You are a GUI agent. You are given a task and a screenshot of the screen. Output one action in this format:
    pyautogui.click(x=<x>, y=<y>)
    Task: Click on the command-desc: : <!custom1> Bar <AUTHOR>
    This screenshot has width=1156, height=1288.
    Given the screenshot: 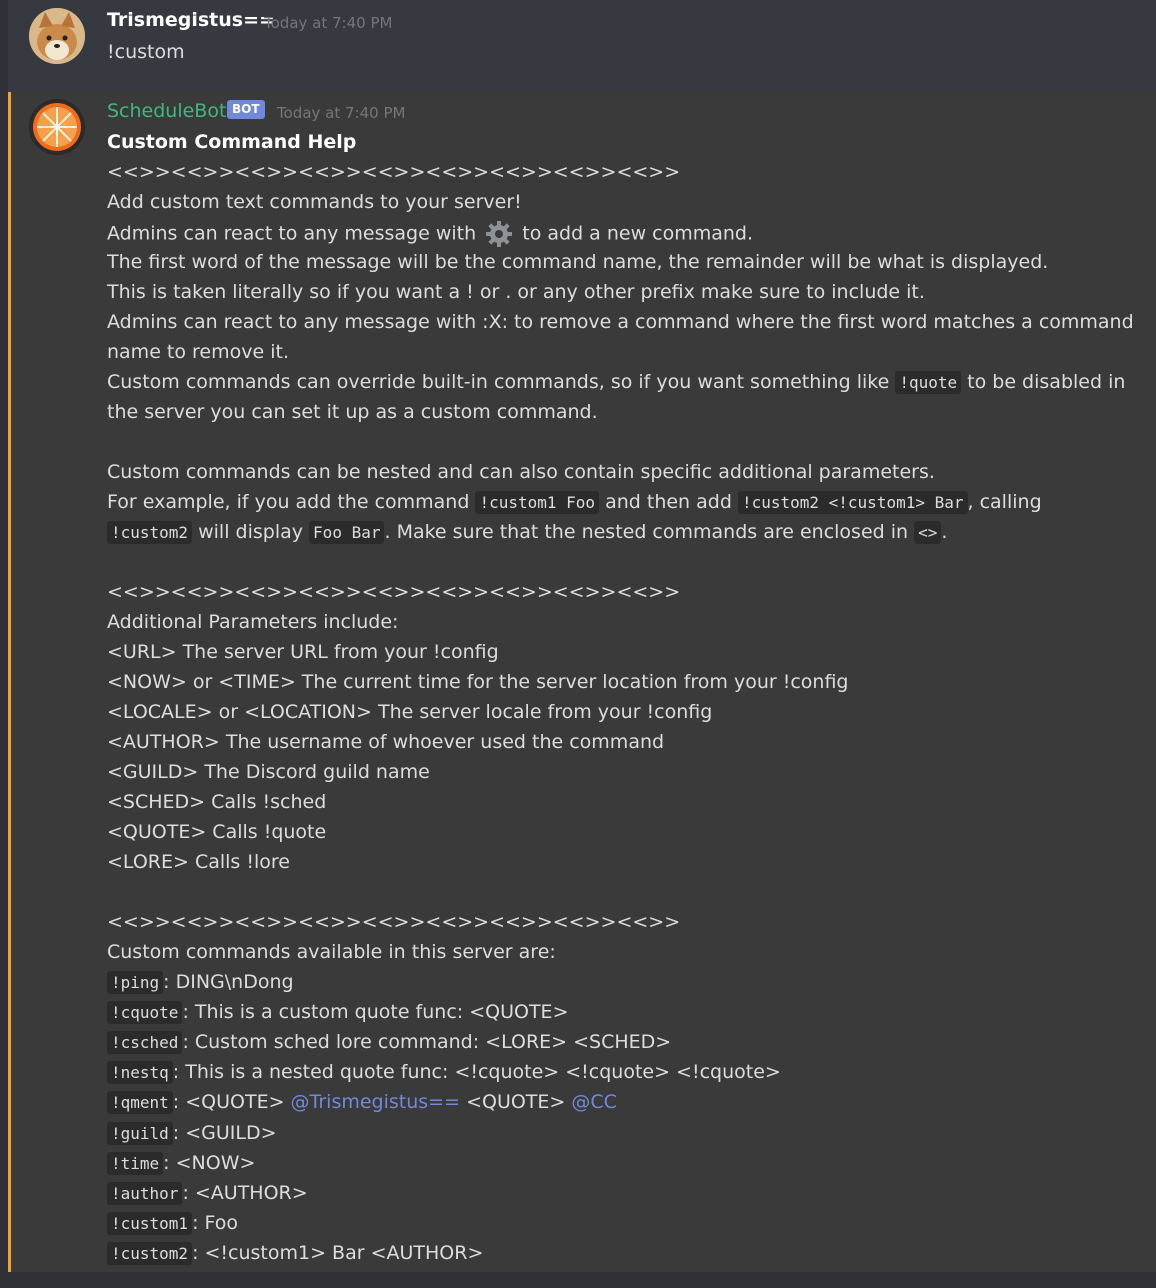 What is the action you would take?
    pyautogui.click(x=338, y=1253)
    